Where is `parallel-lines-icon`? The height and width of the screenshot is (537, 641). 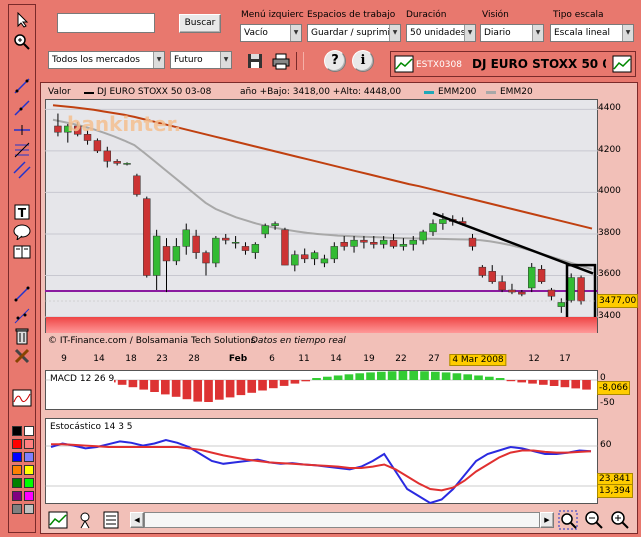 parallel-lines-icon is located at coordinates (22, 170).